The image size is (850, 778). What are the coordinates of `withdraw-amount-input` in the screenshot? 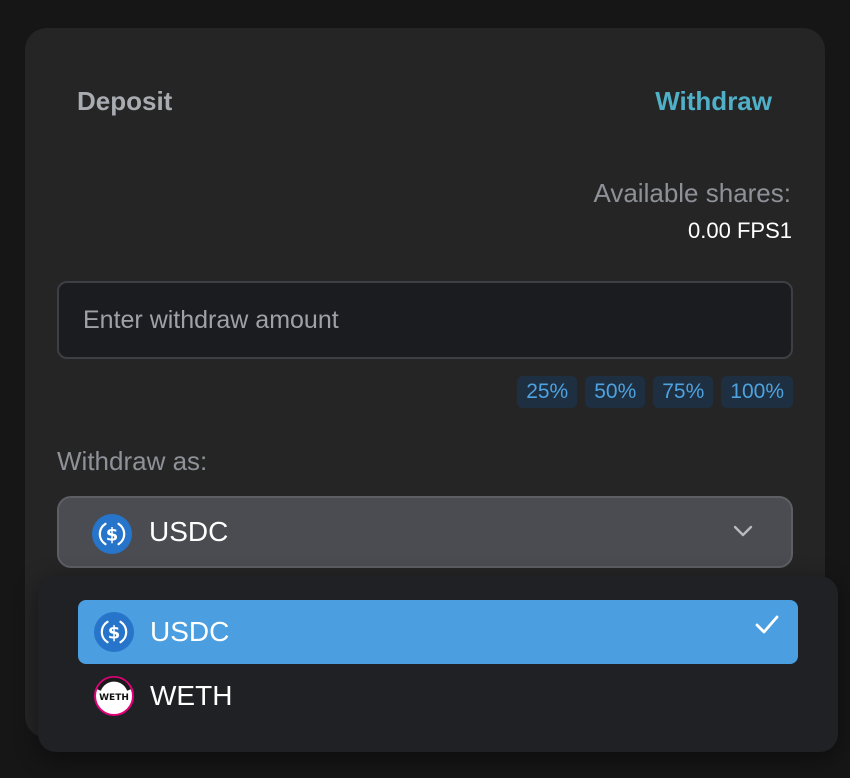 It's located at (425, 320).